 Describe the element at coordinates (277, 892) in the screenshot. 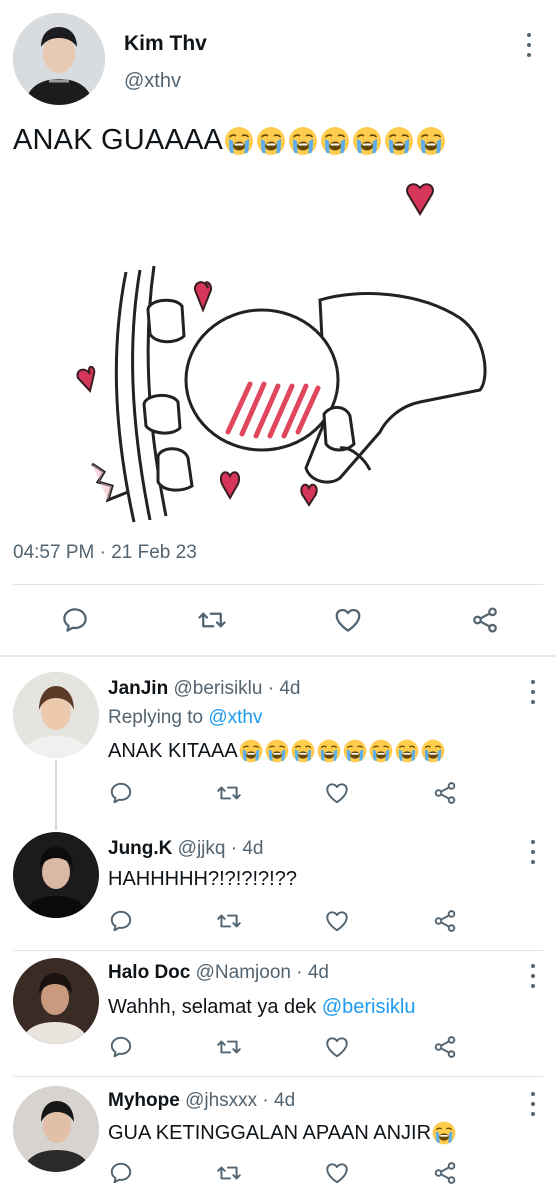

I see `reply-item: Jung.K @jjkq · 4d HAHHHHH?!?!?!?!??` at that location.